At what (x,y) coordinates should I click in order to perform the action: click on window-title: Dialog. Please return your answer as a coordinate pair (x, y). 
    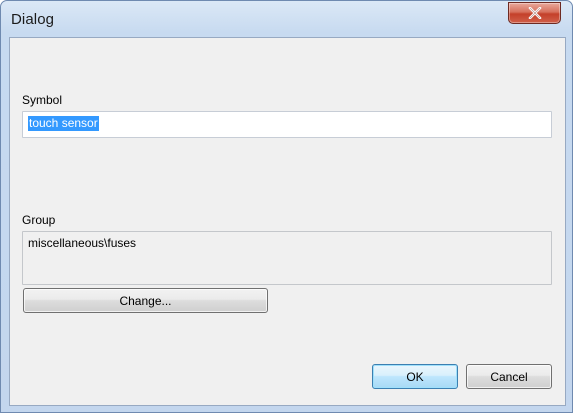
    Looking at the image, I should click on (33, 19).